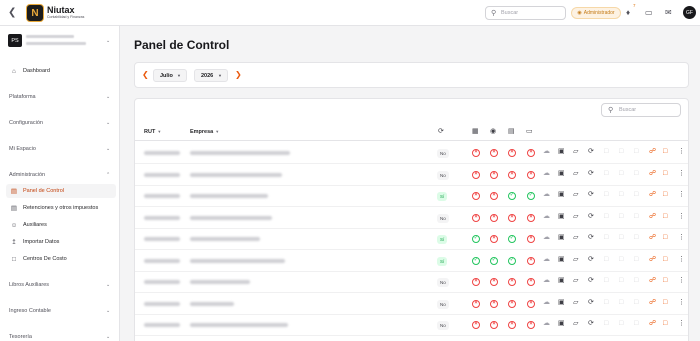 The height and width of the screenshot is (341, 700). I want to click on prev-period-chevron-icon: ❮, so click(145, 74).